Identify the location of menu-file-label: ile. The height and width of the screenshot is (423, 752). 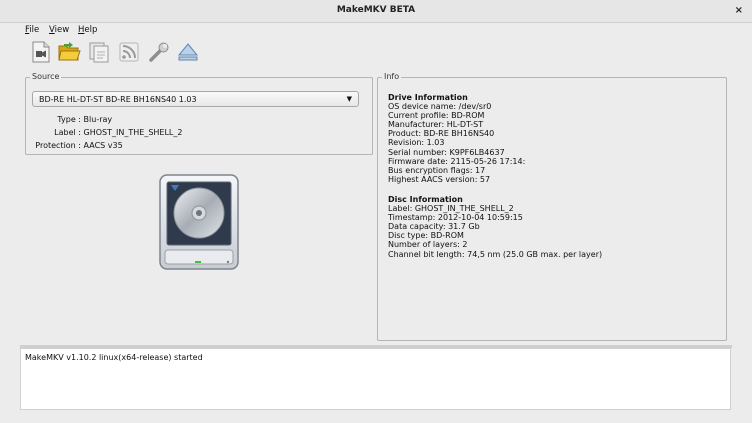
(34, 30).